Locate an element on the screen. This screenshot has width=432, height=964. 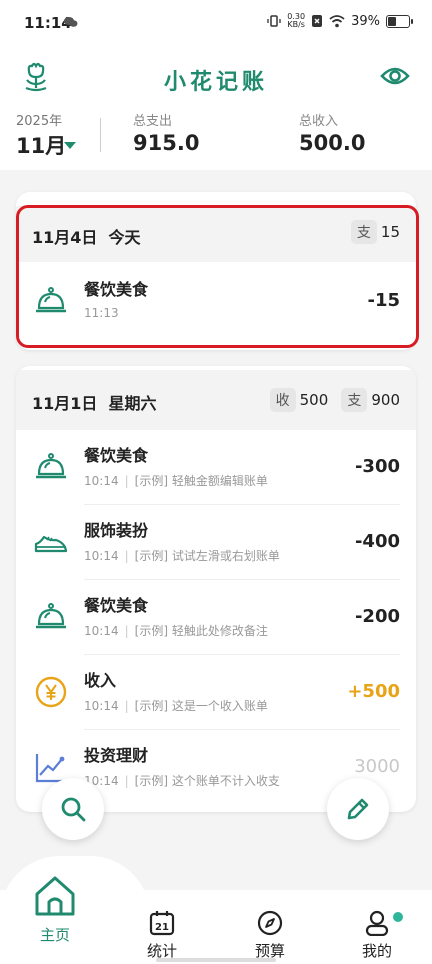
entry-meta: 10:14 | [示例] 试试左滑或右划账单 is located at coordinates (182, 556).